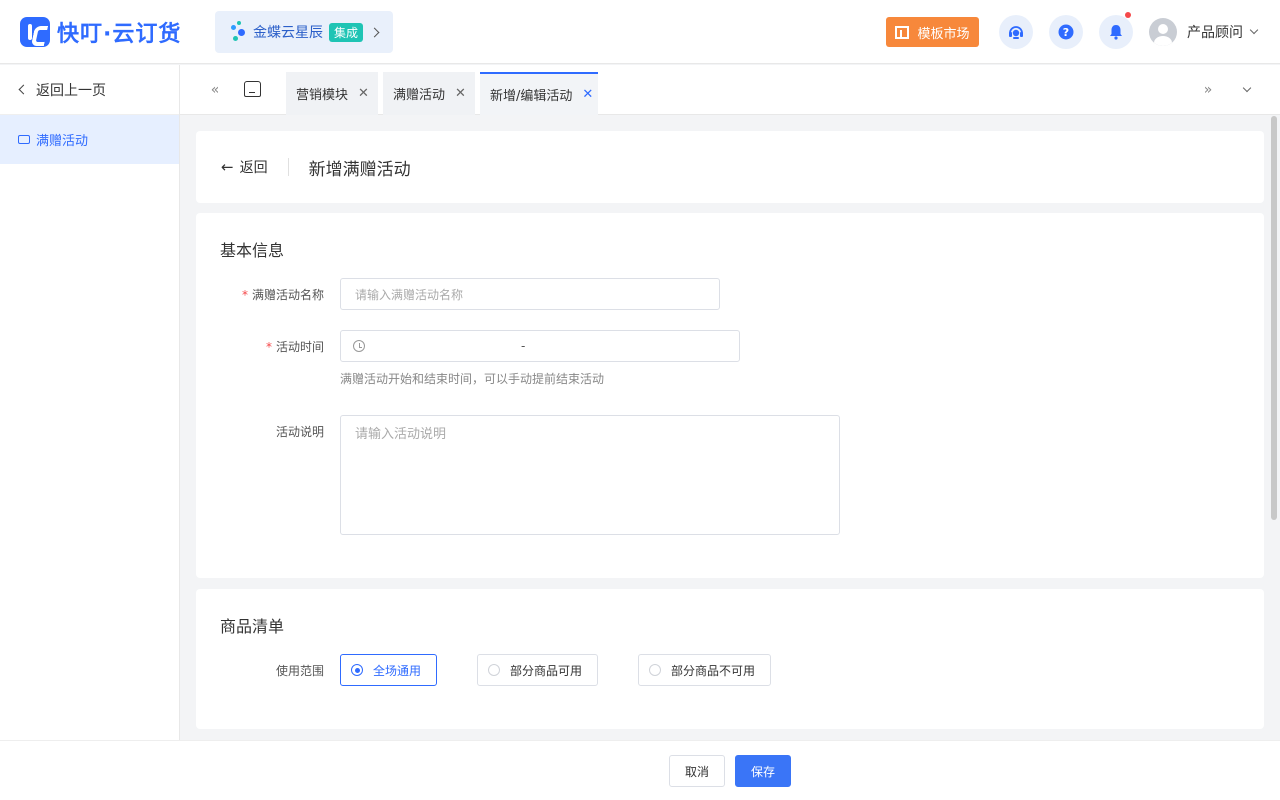  I want to click on cancel-button: 取消, so click(697, 771).